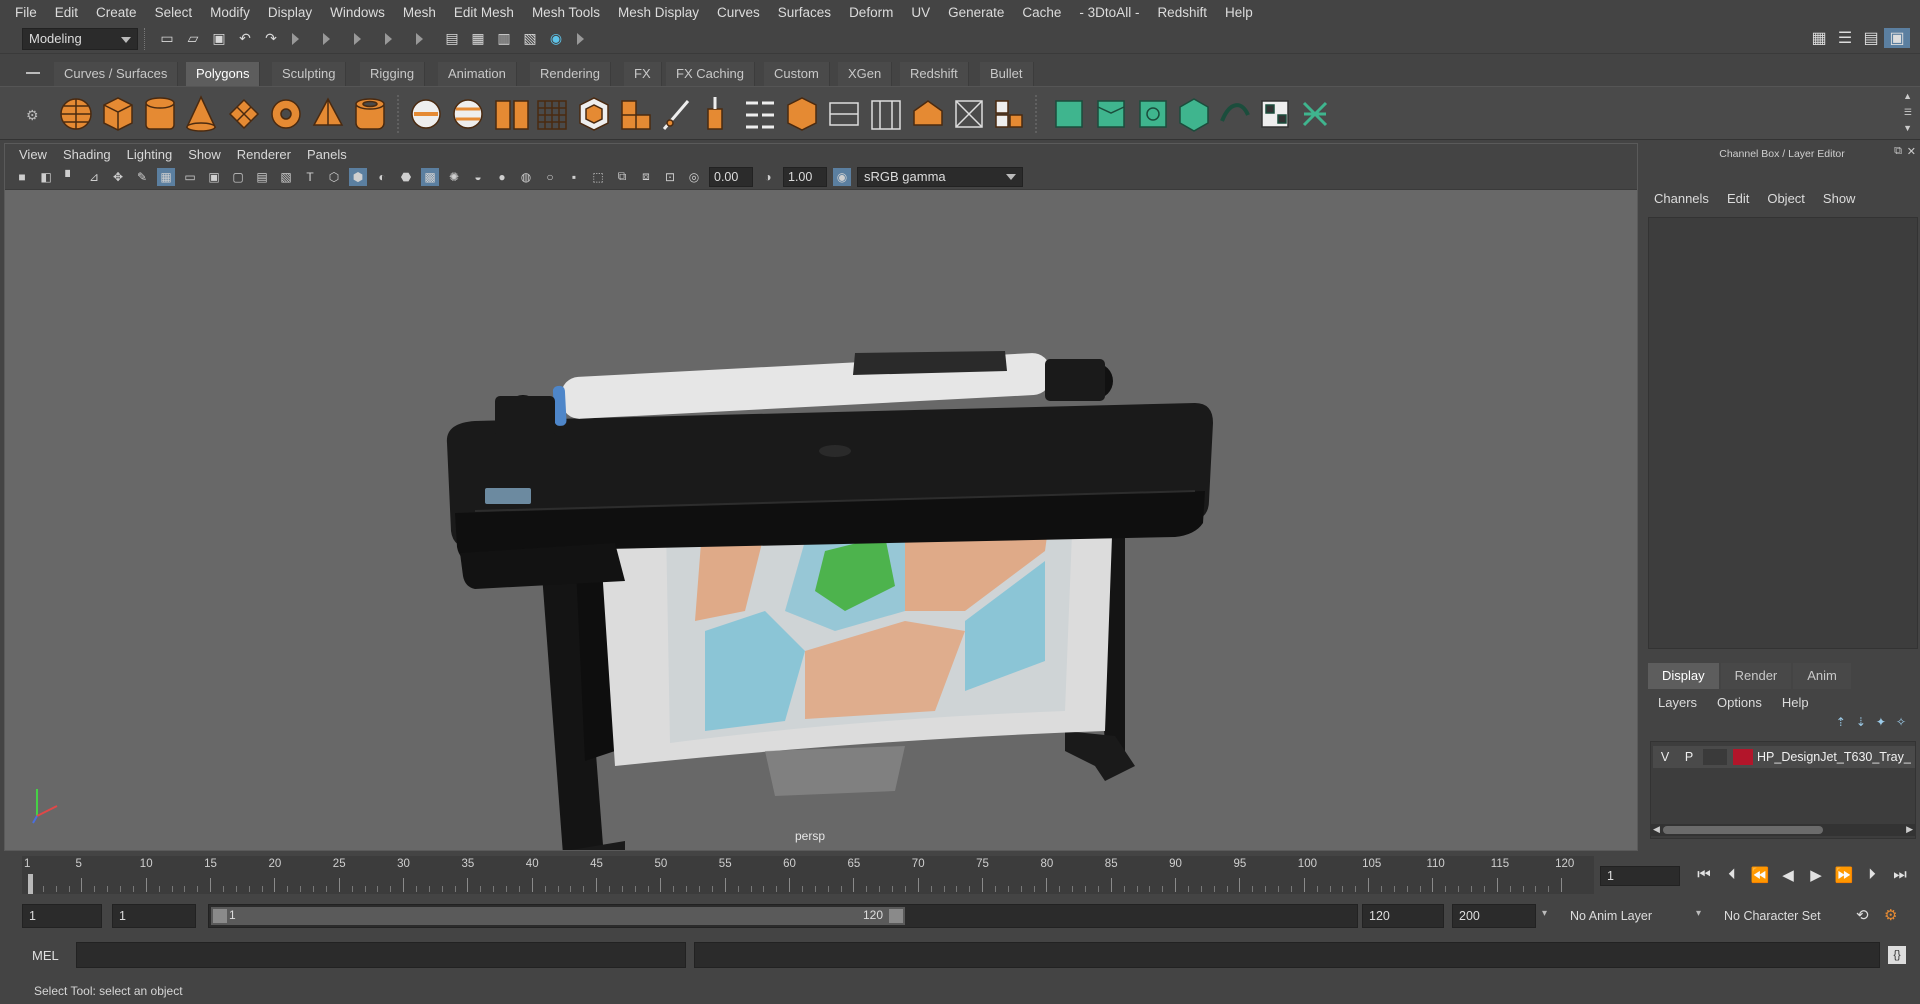 The height and width of the screenshot is (1004, 1920). Describe the element at coordinates (370, 114) in the screenshot. I see `poly-pipe-icon` at that location.